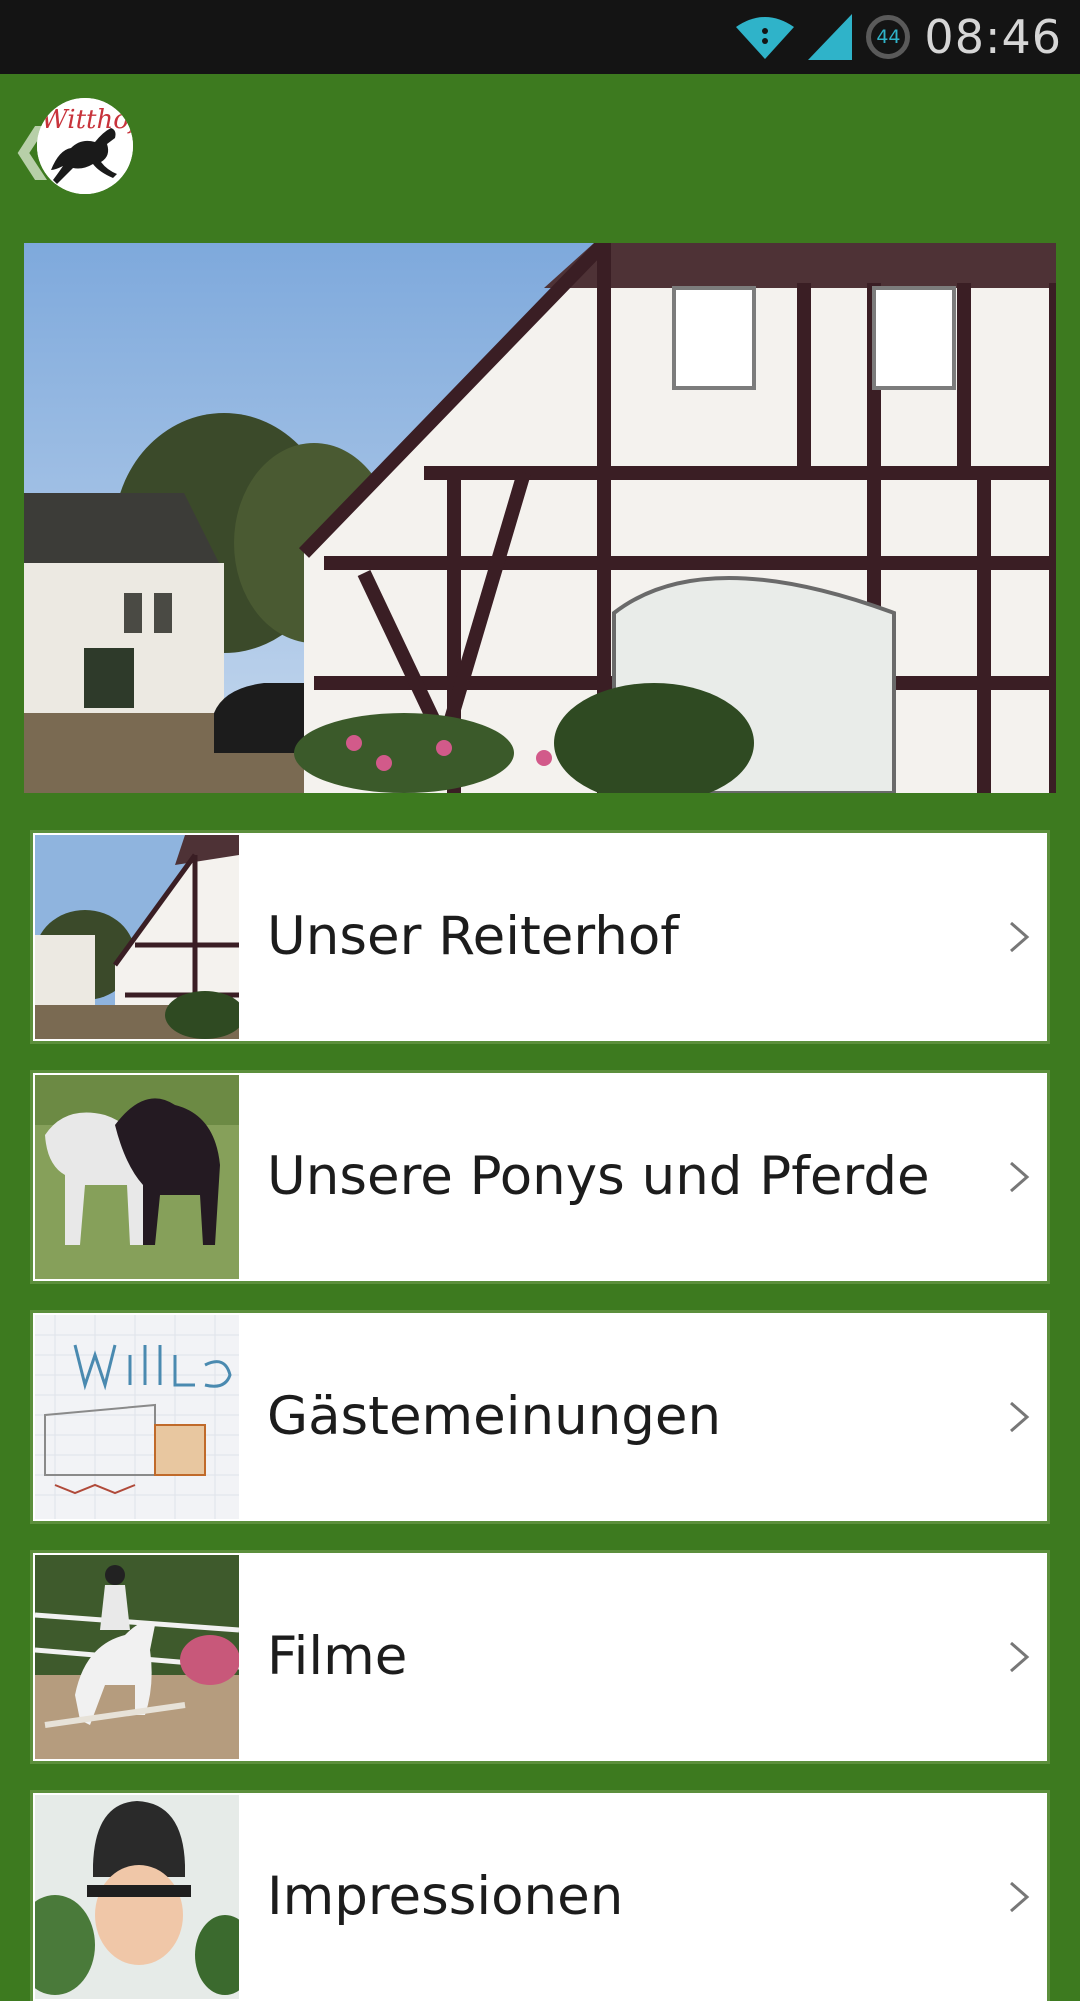  I want to click on app-bar: ❮ Witthof, so click(540, 147).